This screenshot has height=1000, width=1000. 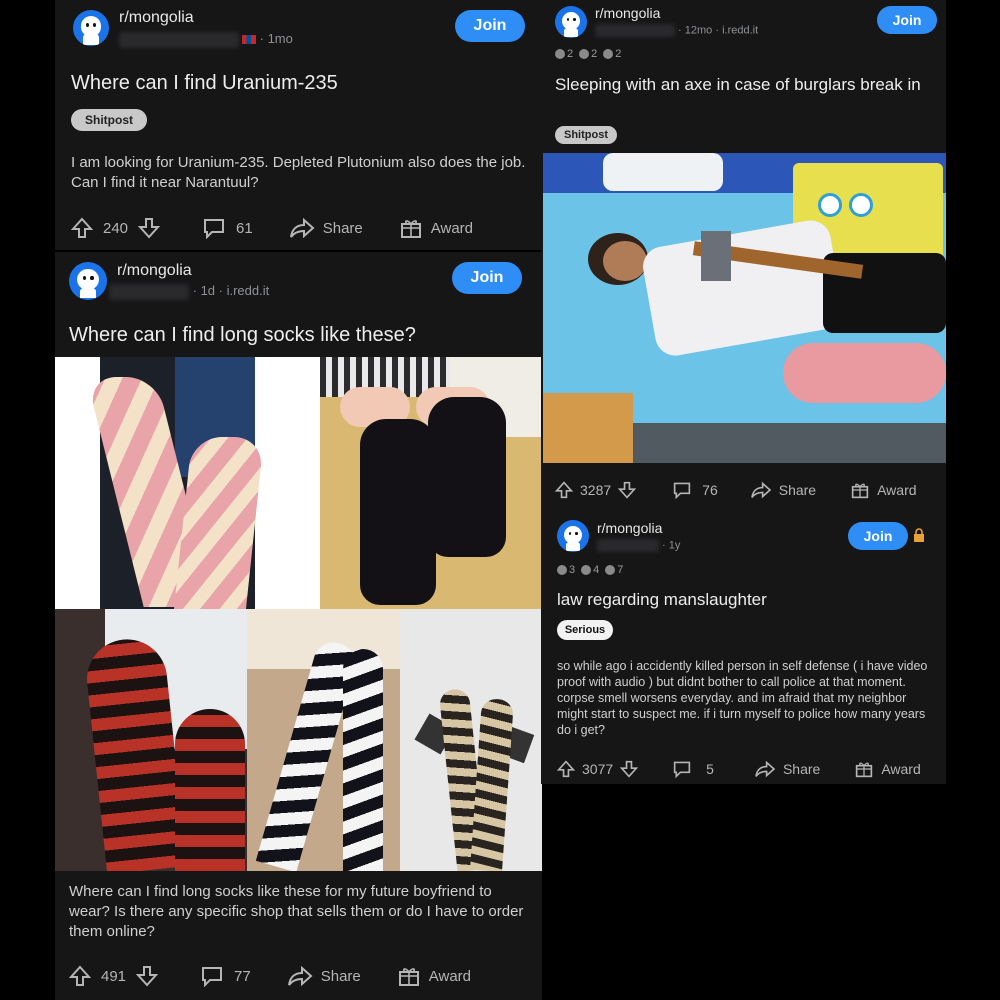 What do you see at coordinates (431, 483) in the screenshot?
I see `post-image-cat-knee-socks` at bounding box center [431, 483].